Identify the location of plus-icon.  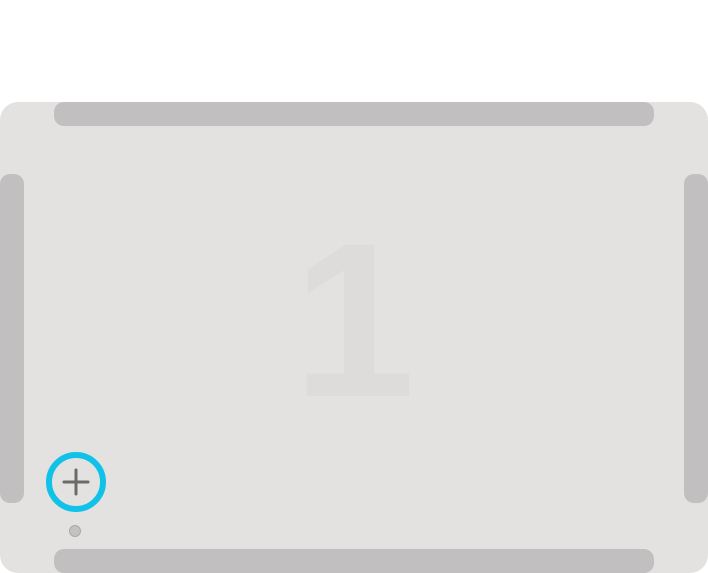
(76, 482).